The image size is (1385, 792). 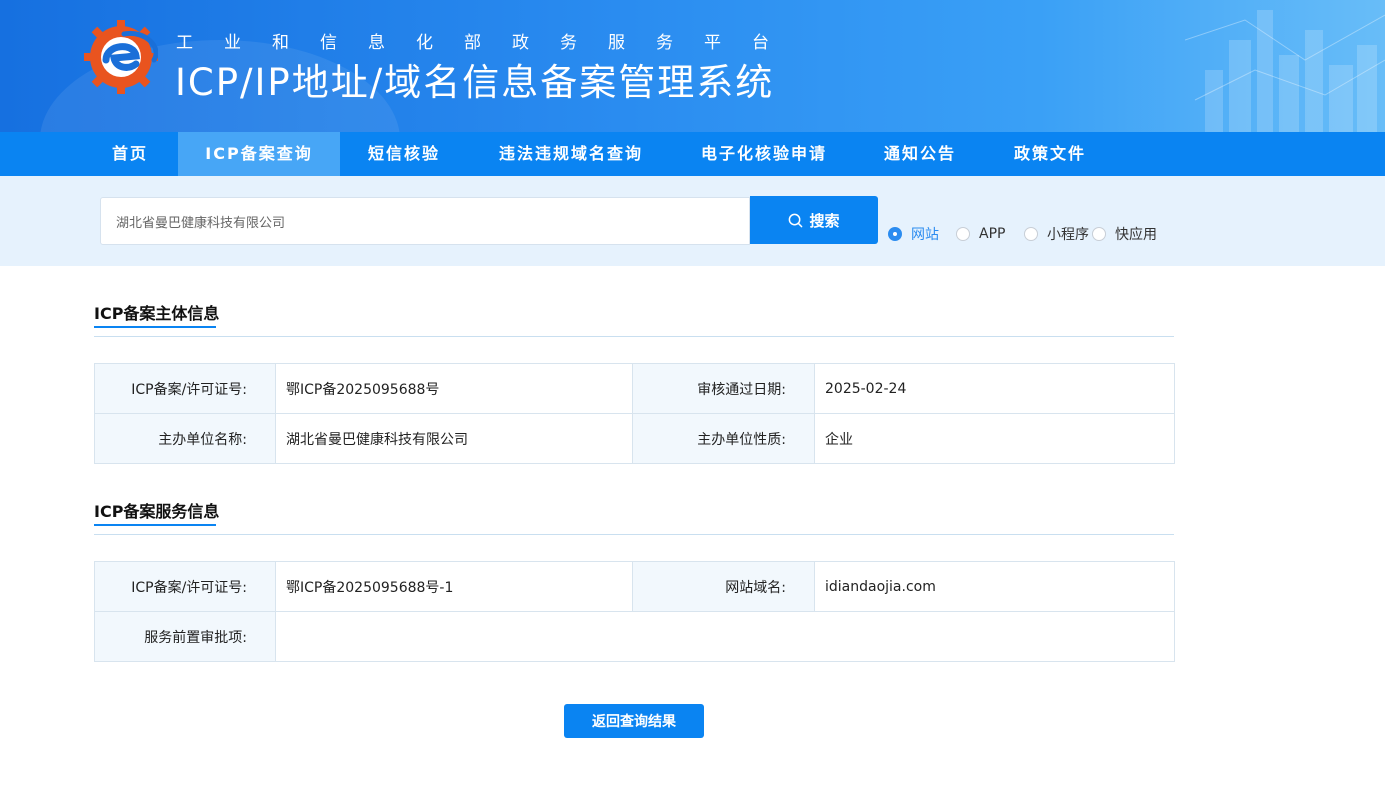 I want to click on table-row: 主办单位名称: 湖北省曼巴健康科技有限公司 主办单位性质: 企业, so click(x=634, y=438).